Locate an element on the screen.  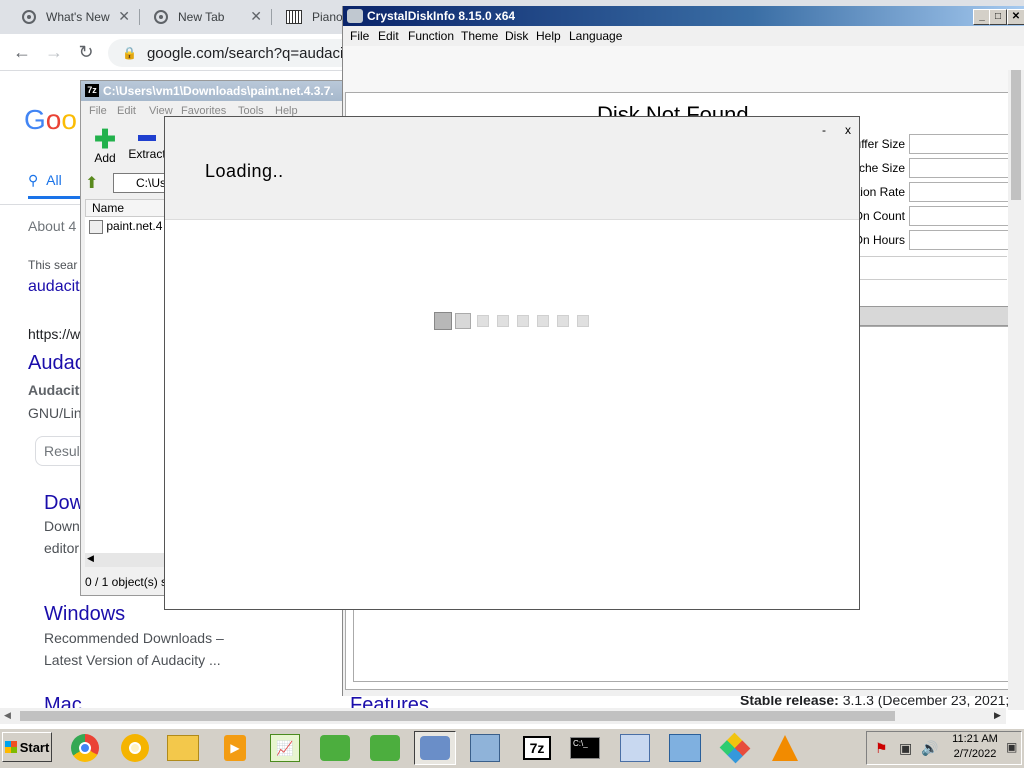
start-button: Start is located at coordinates (27, 747).